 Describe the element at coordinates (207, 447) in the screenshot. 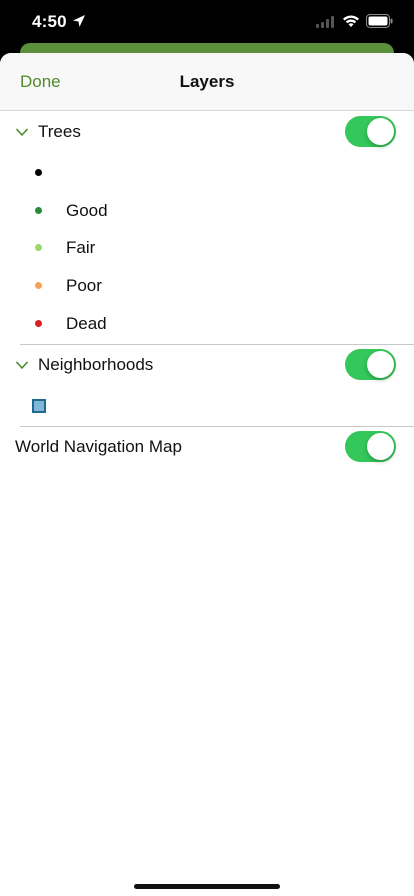

I see `layer-row-world-navigation-map: World Navigation Map` at that location.